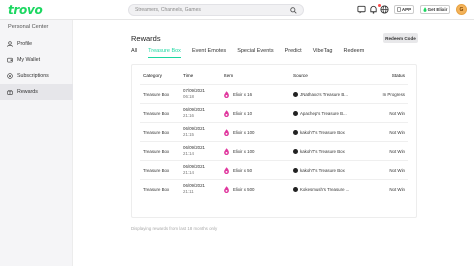  Describe the element at coordinates (384, 9) in the screenshot. I see `globe-icon` at that location.